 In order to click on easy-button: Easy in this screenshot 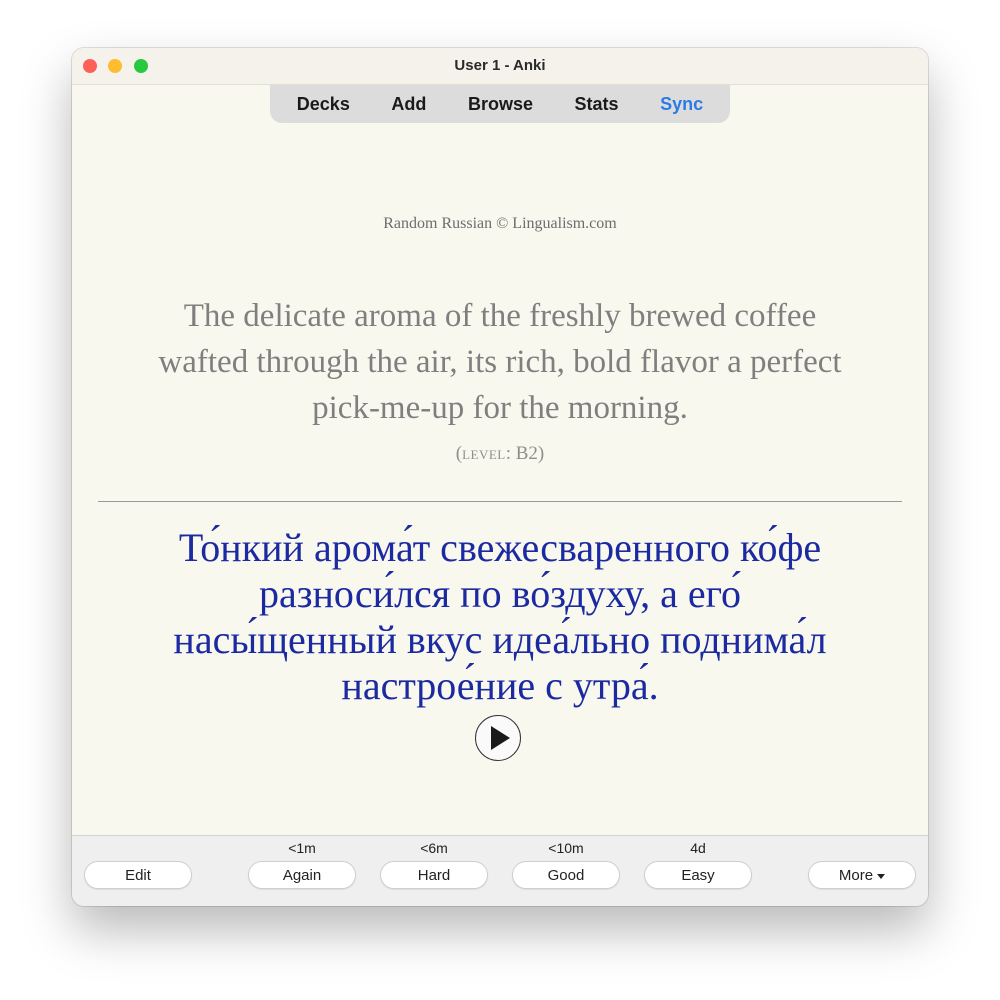, I will do `click(698, 875)`.